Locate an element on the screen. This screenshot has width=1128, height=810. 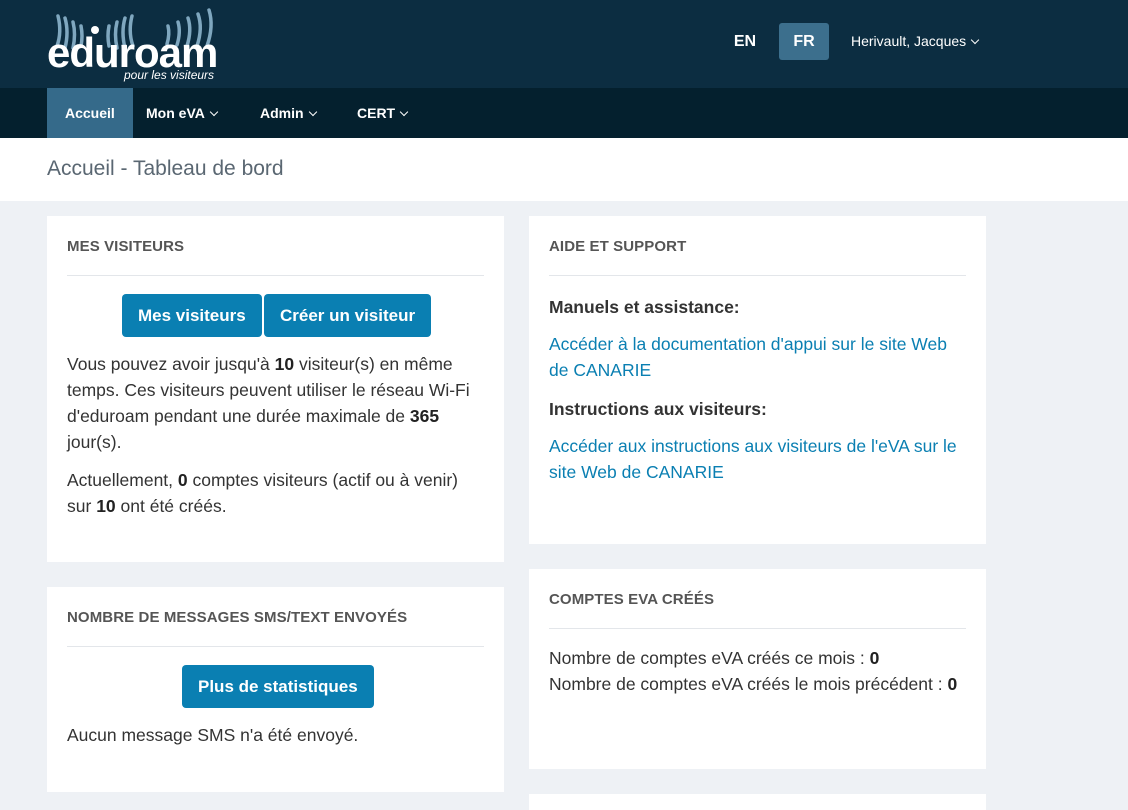
page-title-bar: Accueil - Tableau de bord is located at coordinates (564, 169).